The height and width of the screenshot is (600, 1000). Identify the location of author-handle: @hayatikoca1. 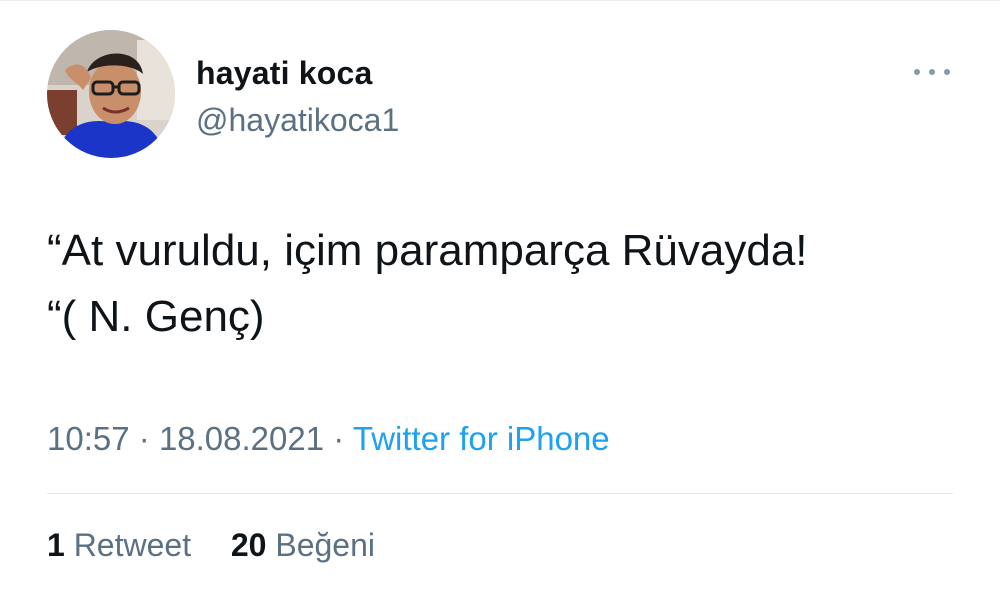
(297, 120).